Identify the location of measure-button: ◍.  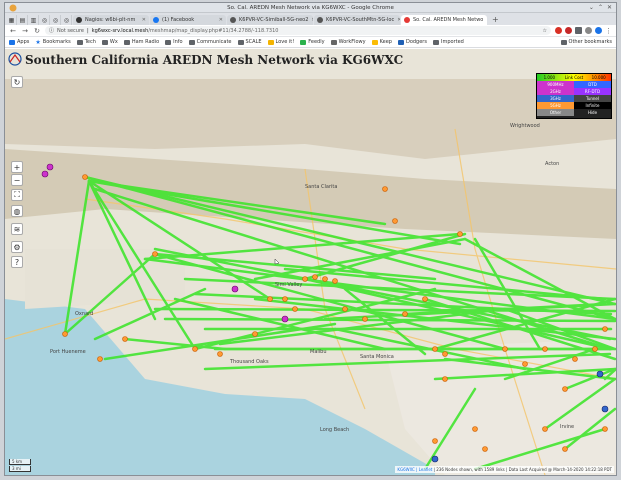
(17, 211).